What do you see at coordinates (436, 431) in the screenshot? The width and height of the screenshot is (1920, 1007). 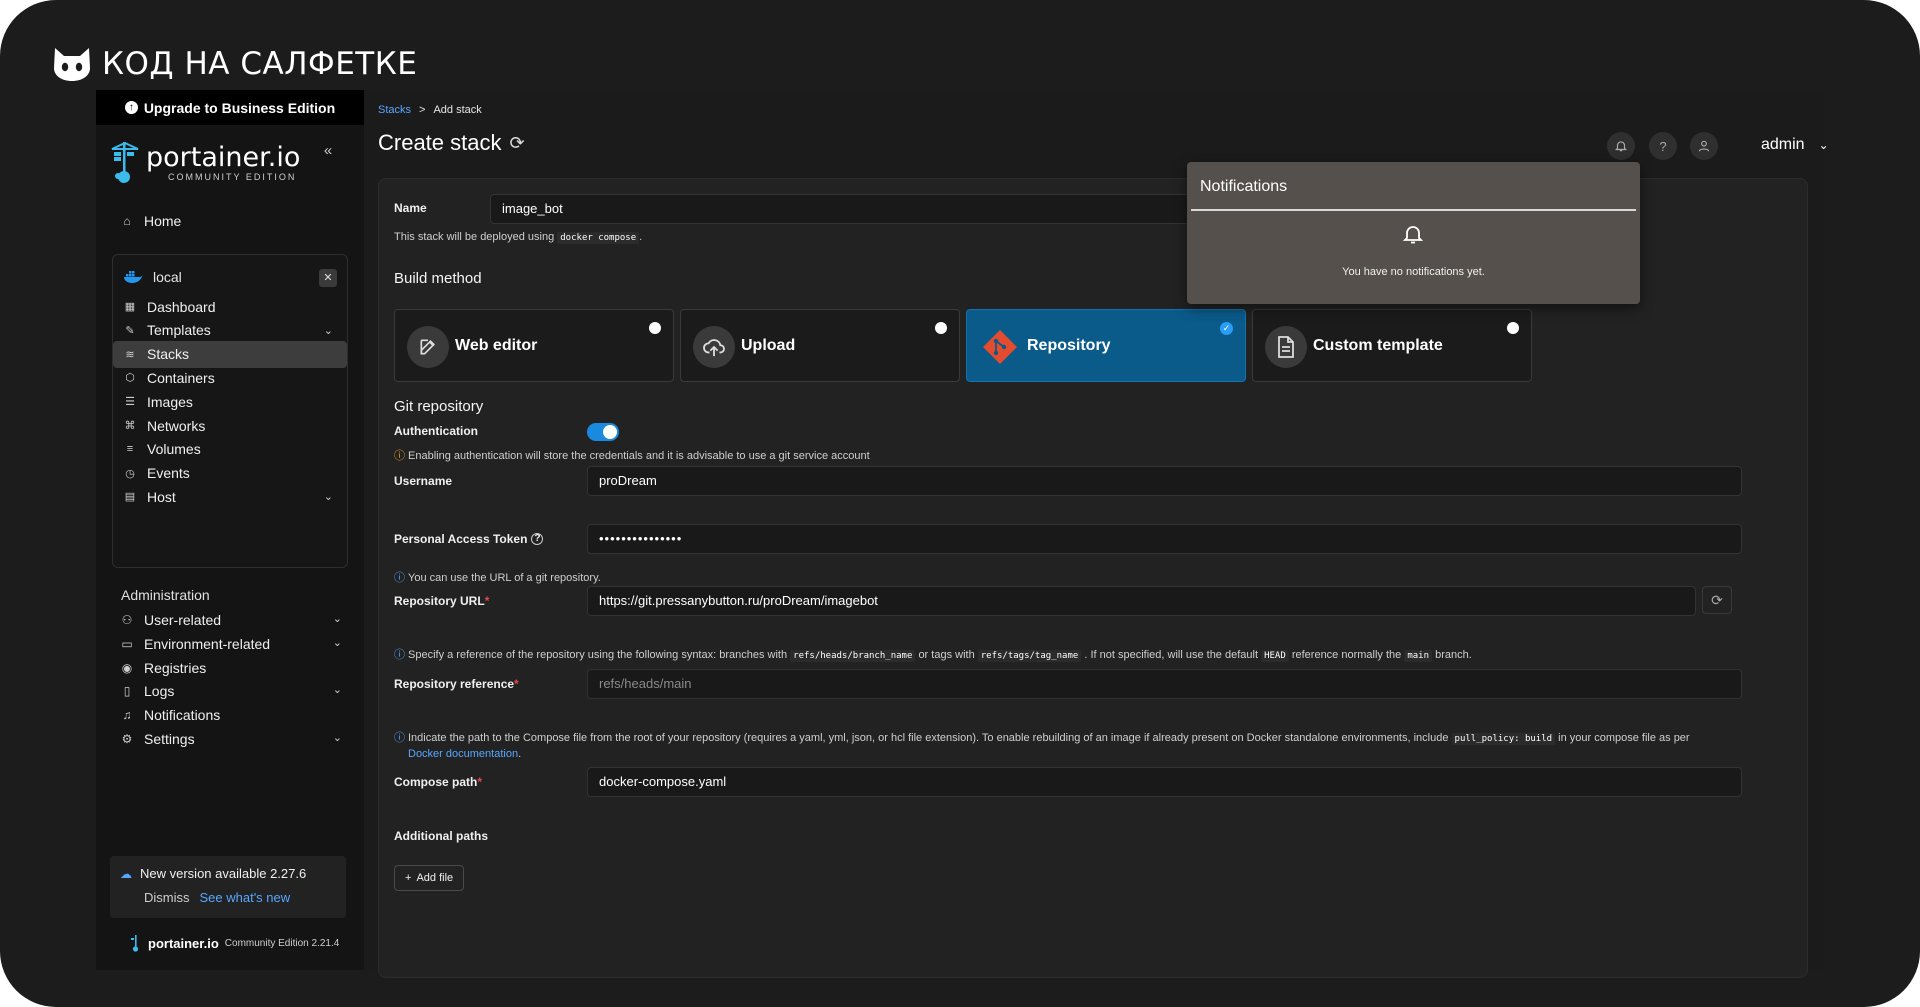 I see `authentication-label: Authentication` at bounding box center [436, 431].